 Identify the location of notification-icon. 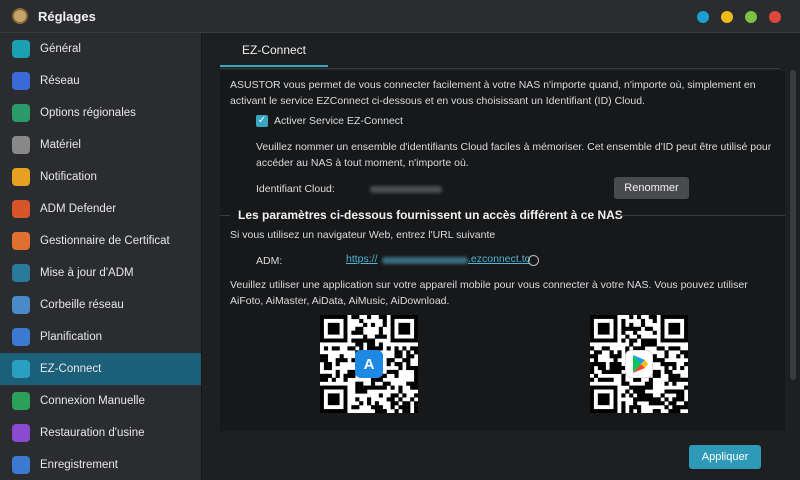
(21, 177).